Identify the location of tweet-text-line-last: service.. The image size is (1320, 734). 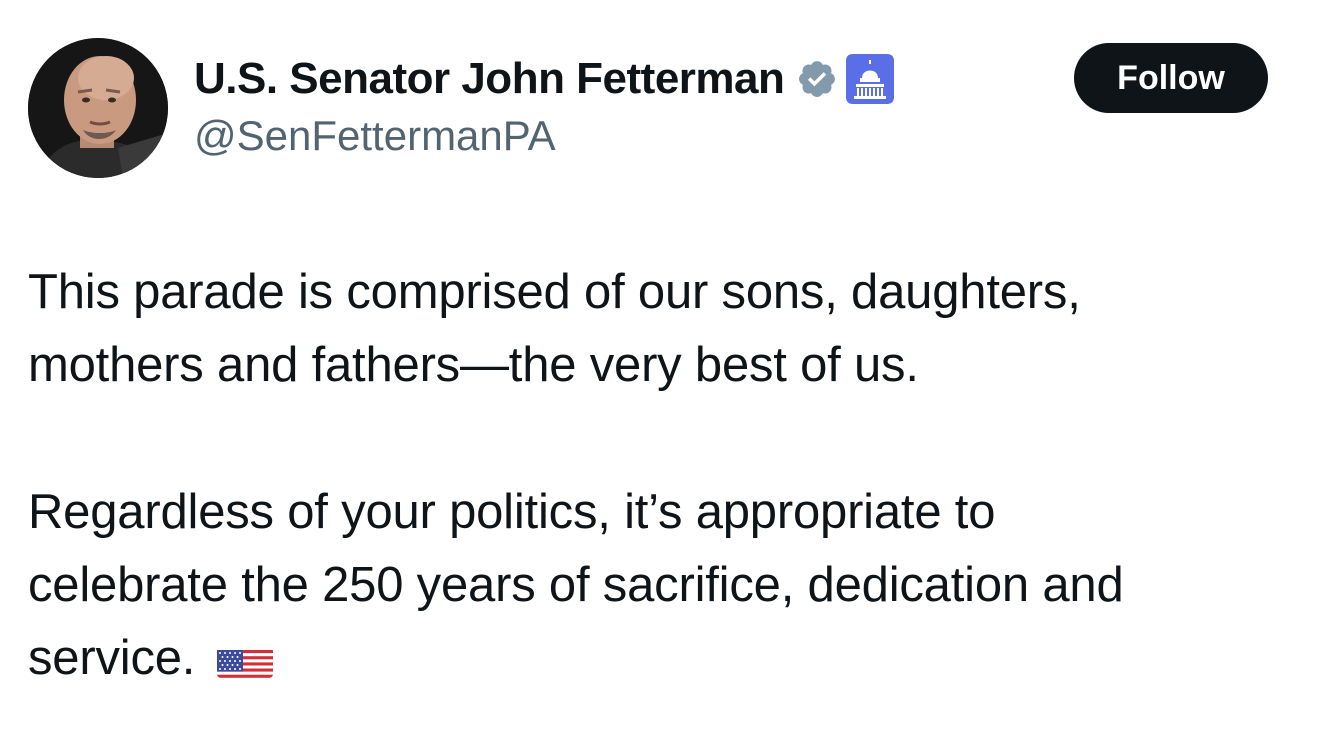
(658, 658).